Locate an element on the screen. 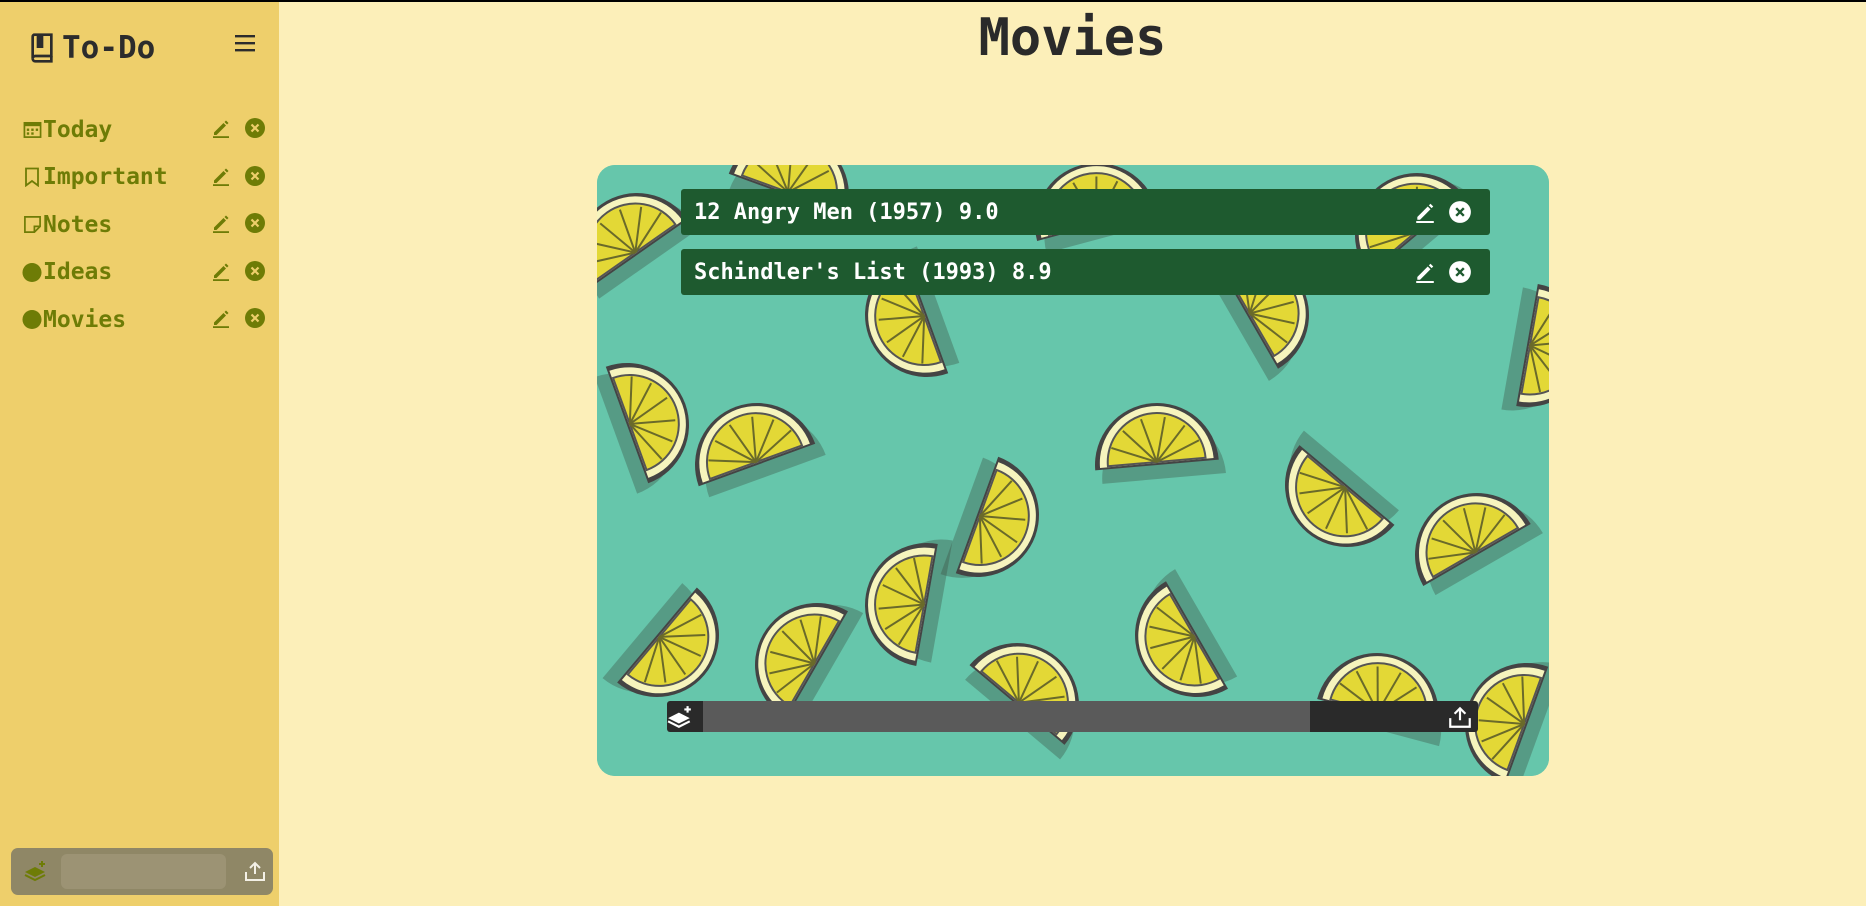 Image resolution: width=1866 pixels, height=906 pixels. sidebar-item-movies: Movies is located at coordinates (147, 320).